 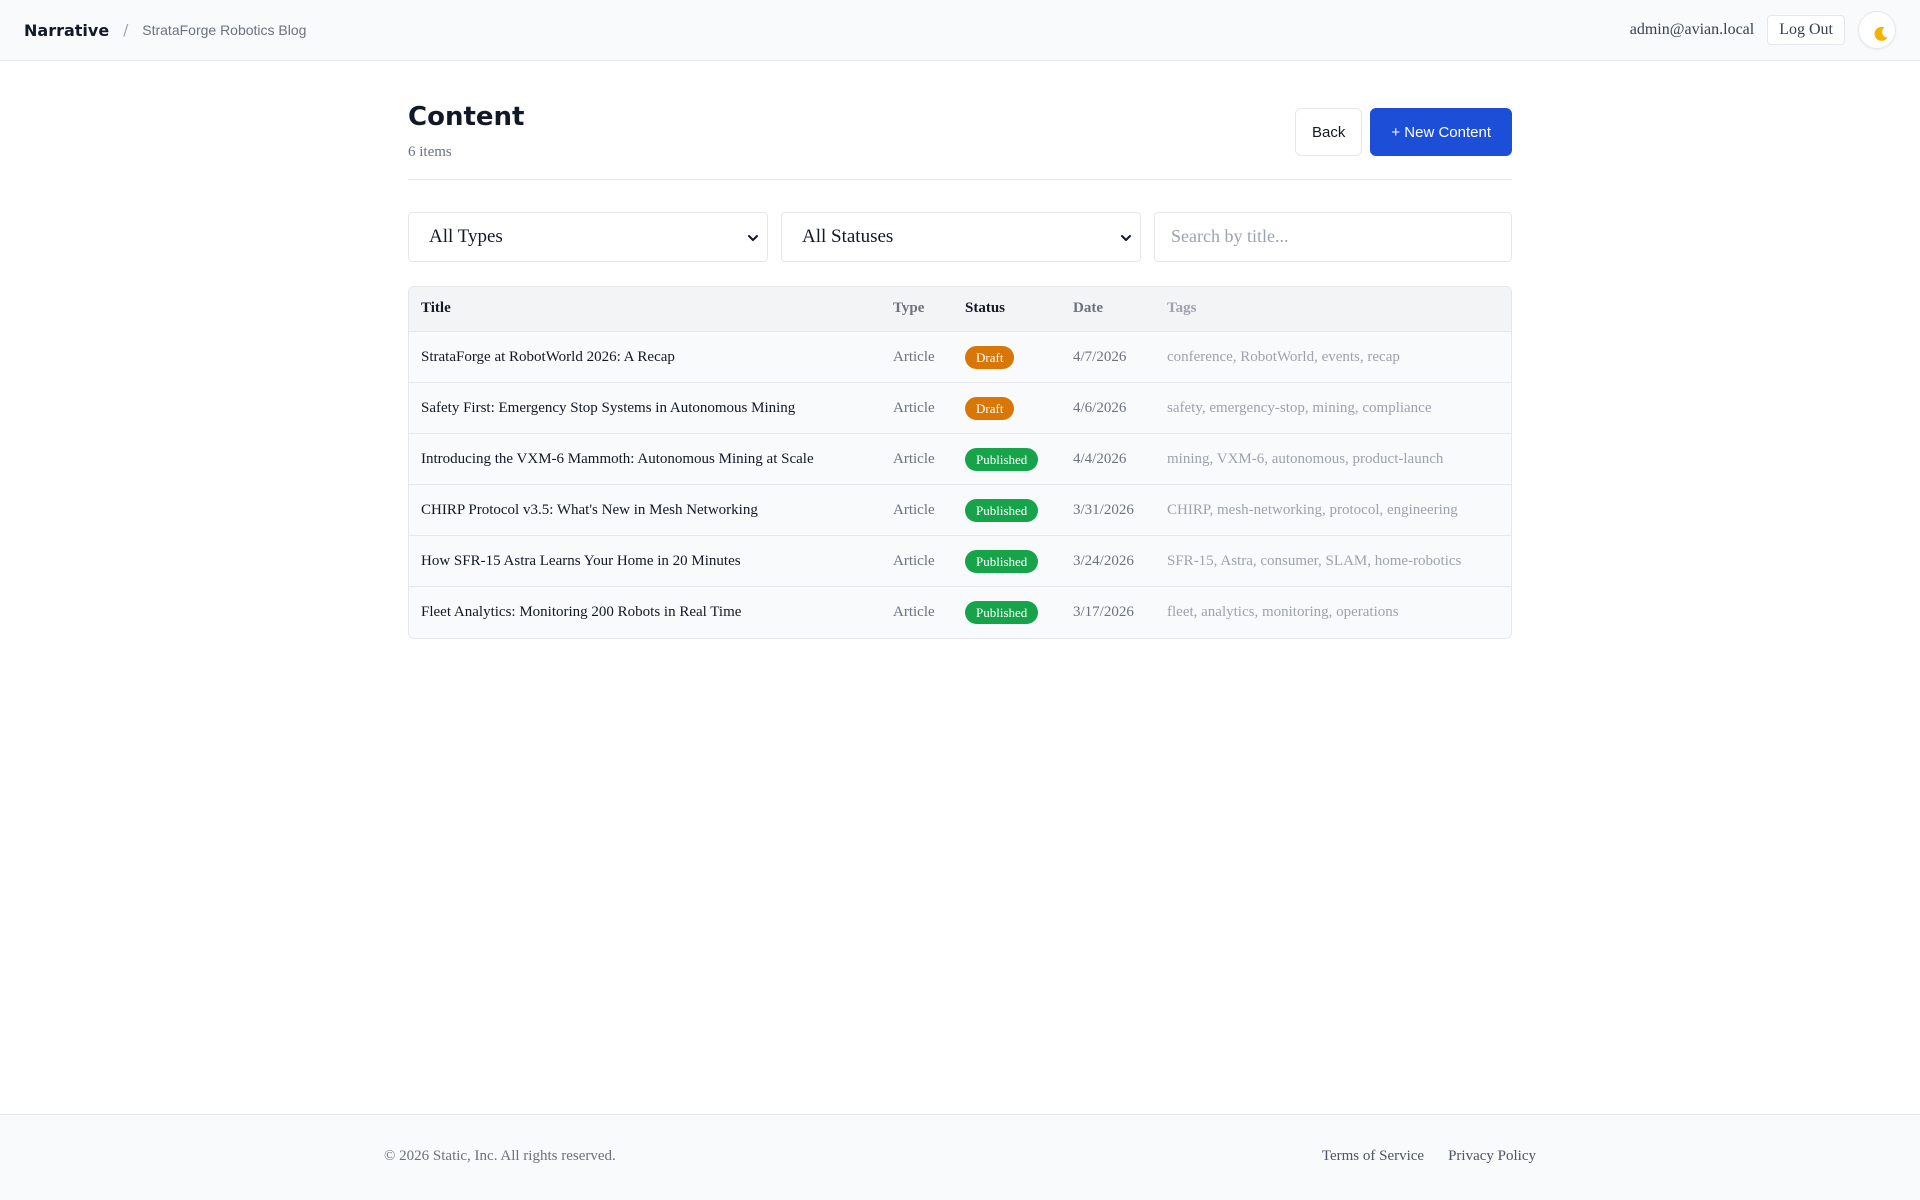 What do you see at coordinates (1329, 132) in the screenshot?
I see `back-button: Back` at bounding box center [1329, 132].